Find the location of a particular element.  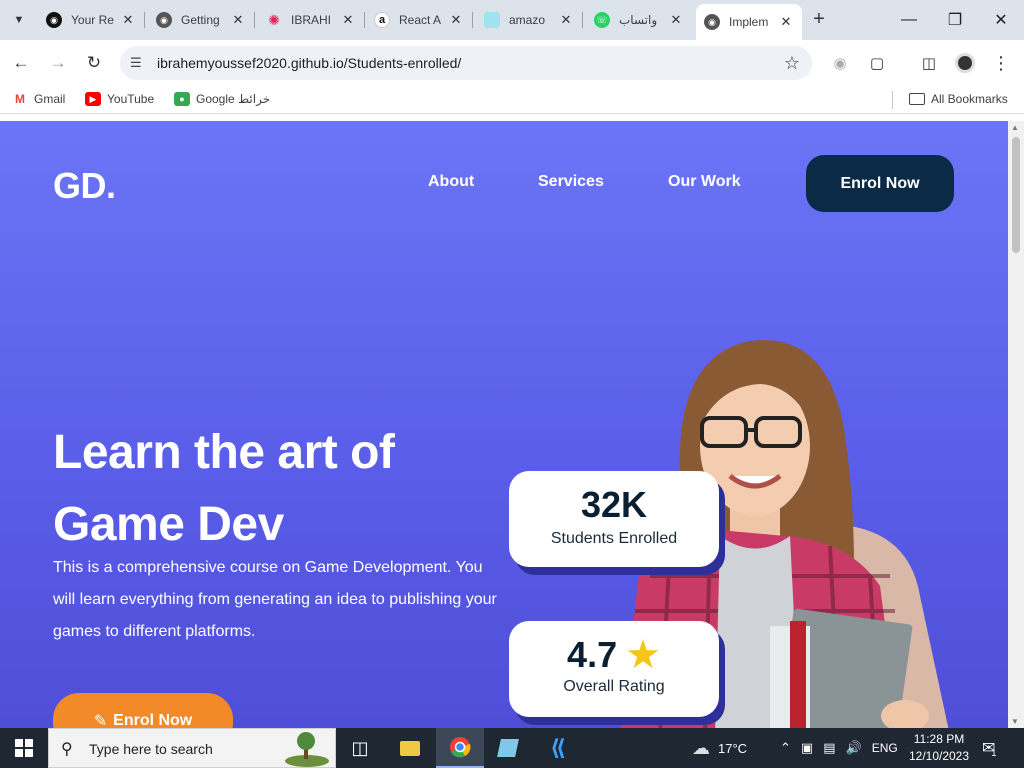

volume-icon: 🔊 is located at coordinates (854, 748).